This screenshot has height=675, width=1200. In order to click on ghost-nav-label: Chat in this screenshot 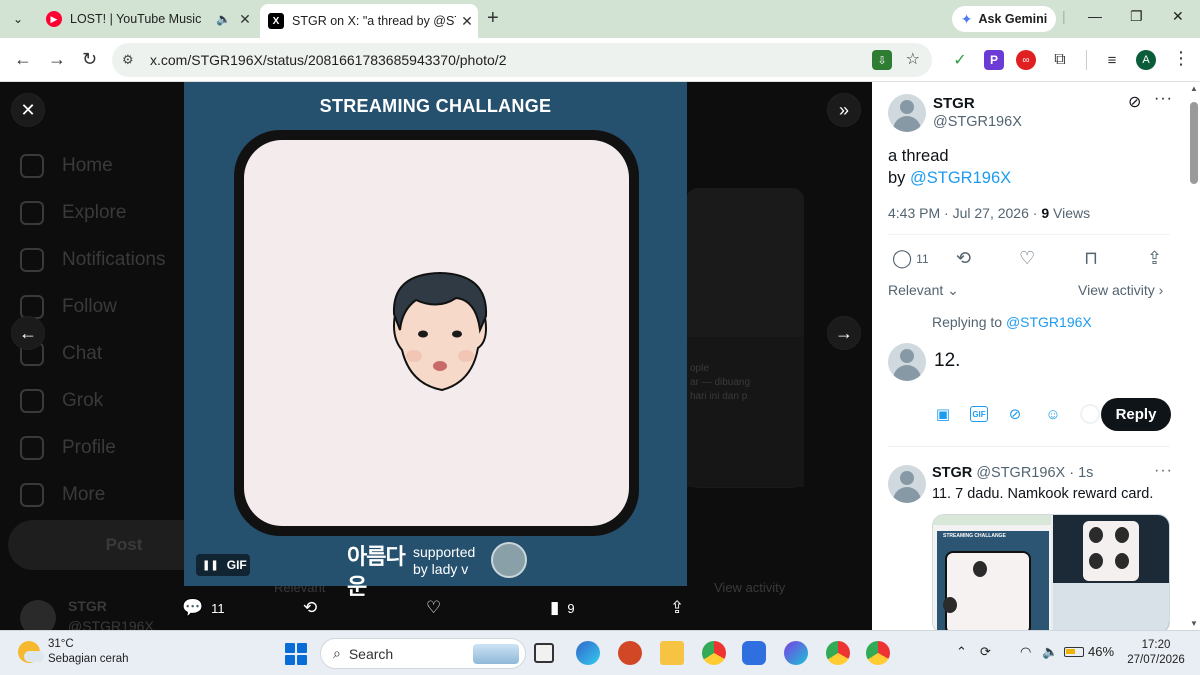, I will do `click(82, 353)`.